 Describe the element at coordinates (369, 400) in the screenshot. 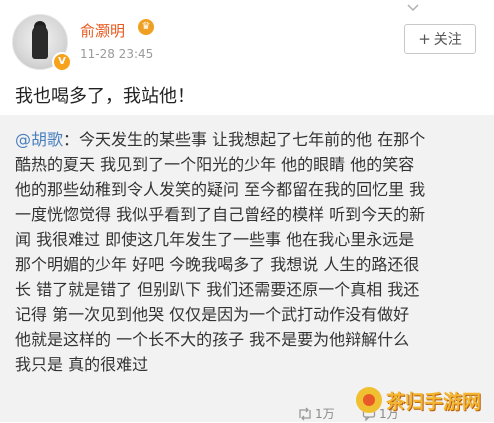

I see `watermark-logo-icon` at that location.